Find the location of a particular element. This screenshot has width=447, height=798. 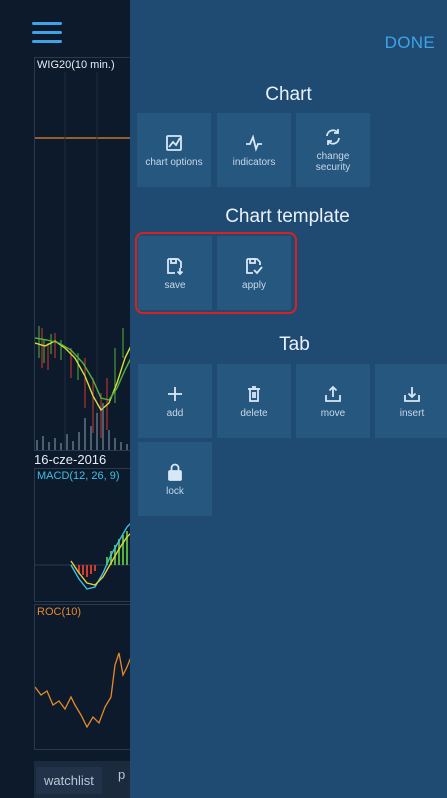

tab-next-partial: p is located at coordinates (124, 782).